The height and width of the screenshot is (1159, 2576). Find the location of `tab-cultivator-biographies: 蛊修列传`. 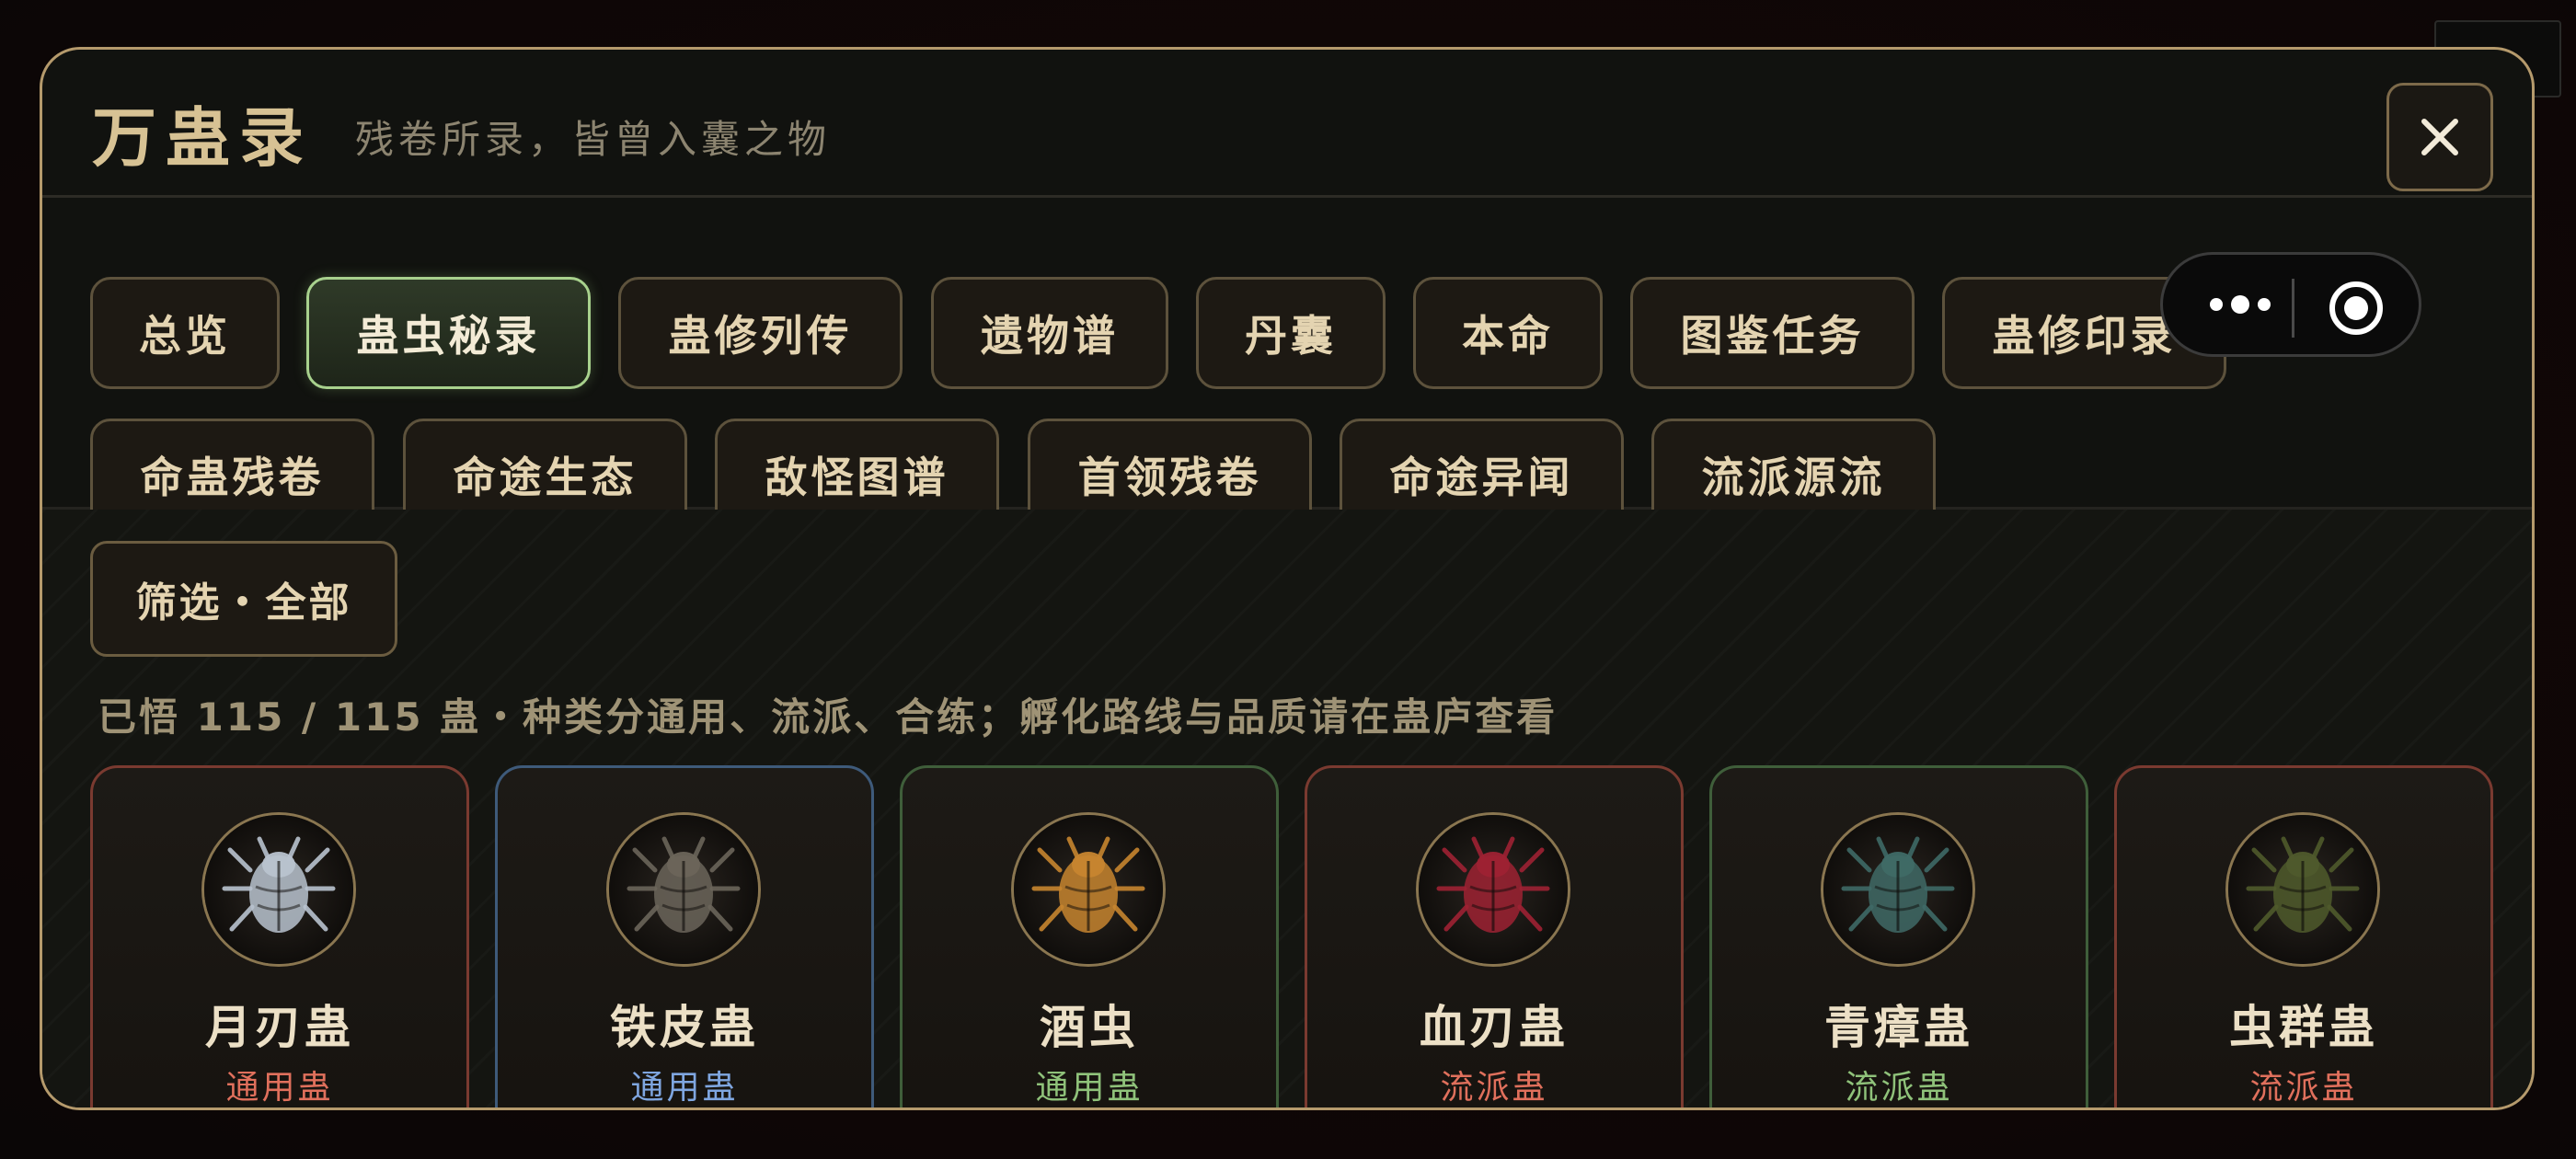

tab-cultivator-biographies: 蛊修列传 is located at coordinates (760, 333).